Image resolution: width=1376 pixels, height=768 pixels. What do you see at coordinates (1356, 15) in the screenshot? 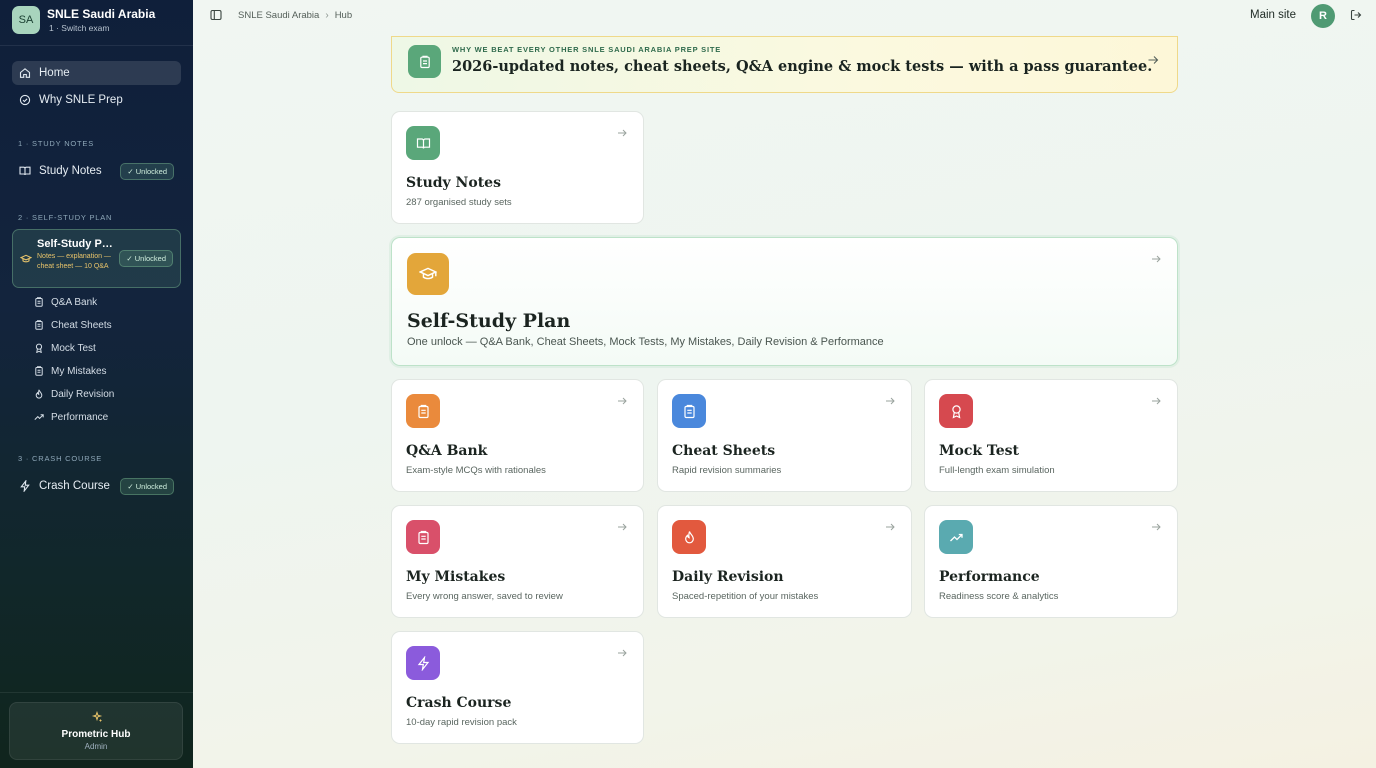
I see `logout-icon` at bounding box center [1356, 15].